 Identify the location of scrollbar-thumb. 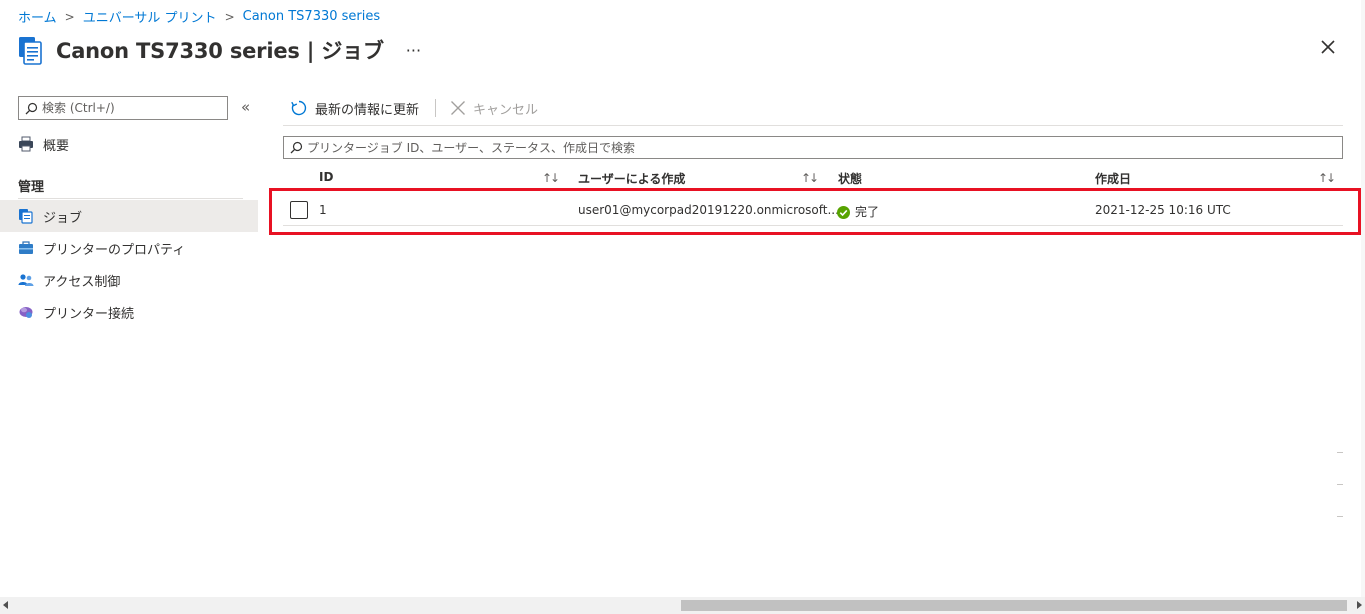
(1014, 605).